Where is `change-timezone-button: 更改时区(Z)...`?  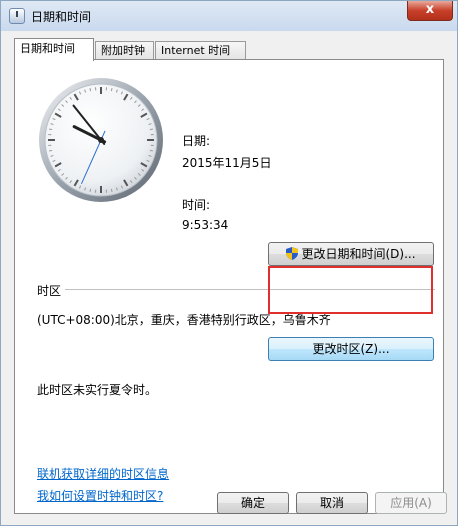
change-timezone-button: 更改时区(Z)... is located at coordinates (351, 349).